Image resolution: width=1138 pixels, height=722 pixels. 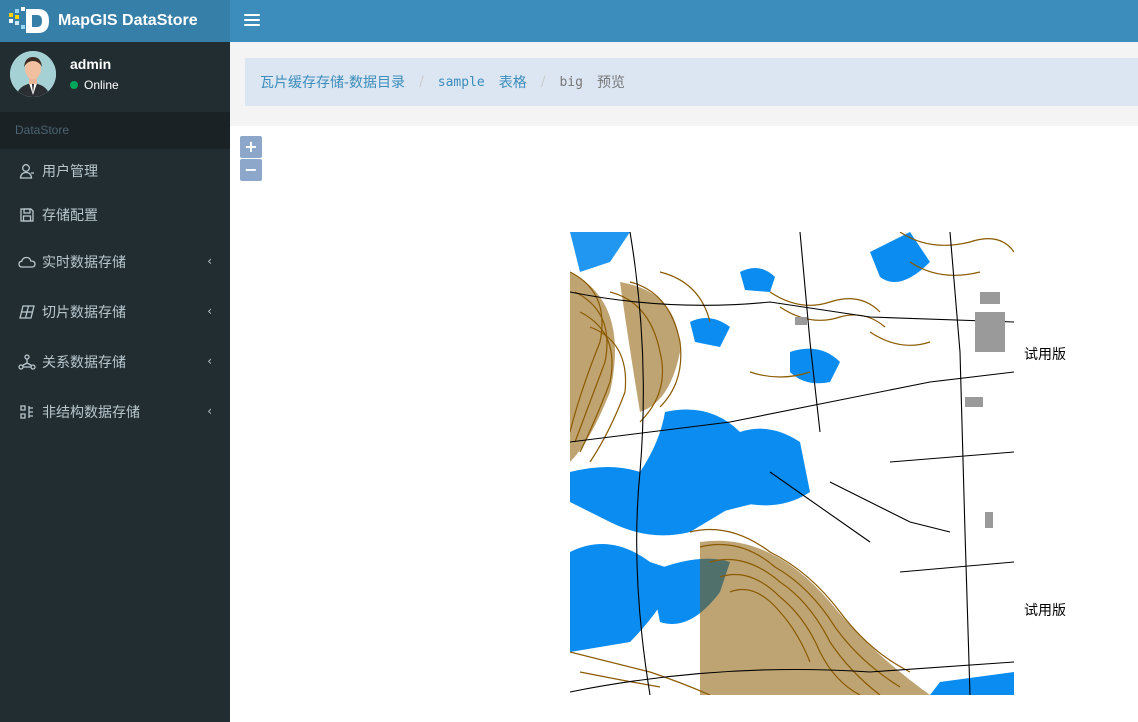 I want to click on sidebar-item-storage-config: 存储配置, so click(x=115, y=215).